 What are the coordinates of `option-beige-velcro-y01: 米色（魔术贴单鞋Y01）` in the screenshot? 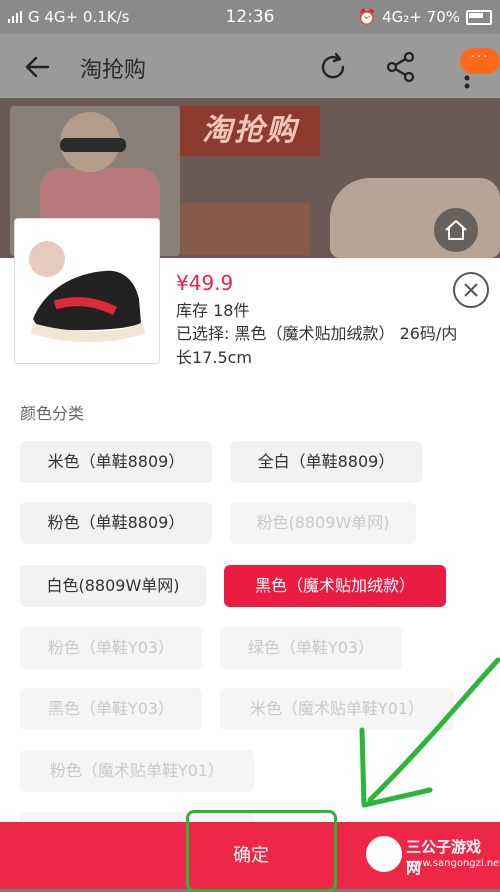 It's located at (337, 709).